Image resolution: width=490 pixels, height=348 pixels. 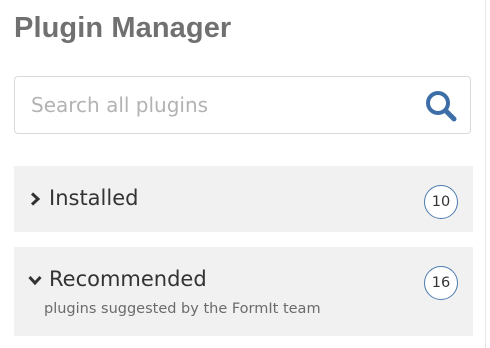 I want to click on panel-divider, so click(x=485, y=174).